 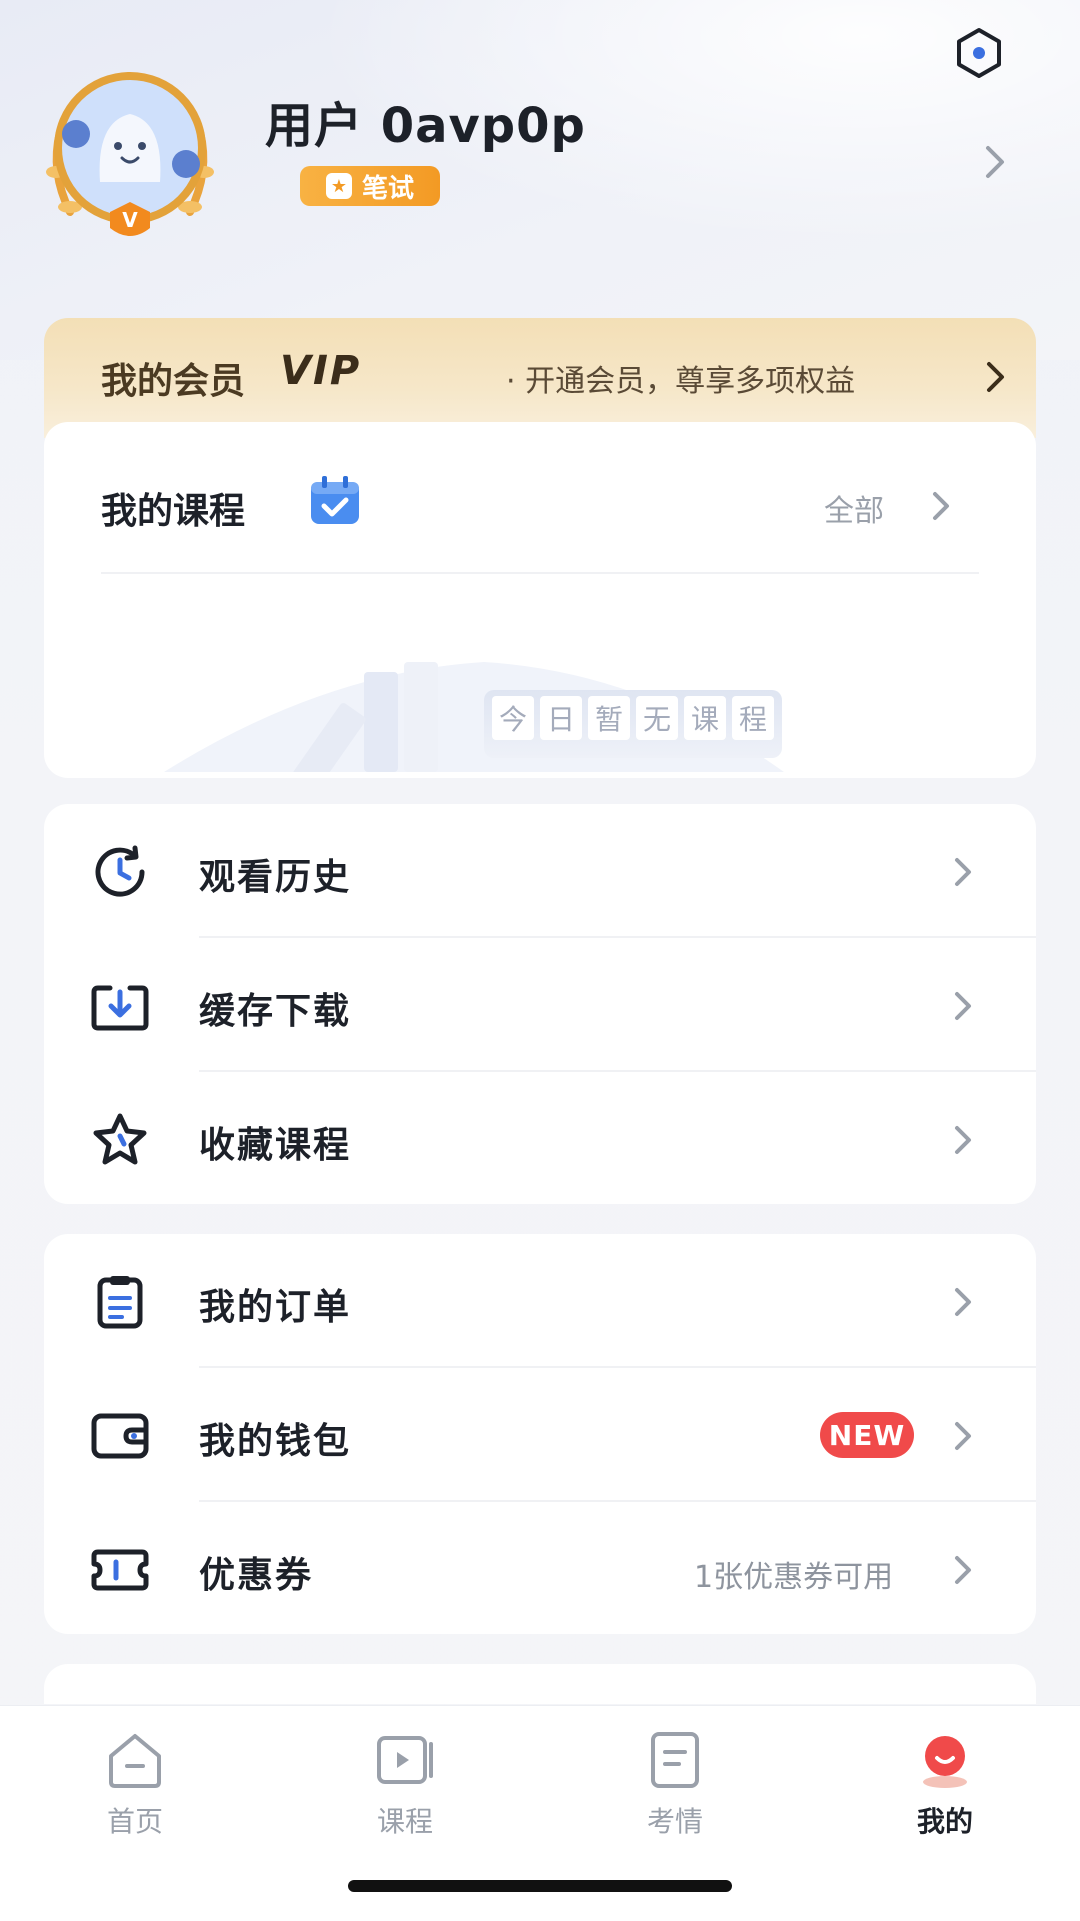 What do you see at coordinates (945, 1760) in the screenshot?
I see `profile-icon` at bounding box center [945, 1760].